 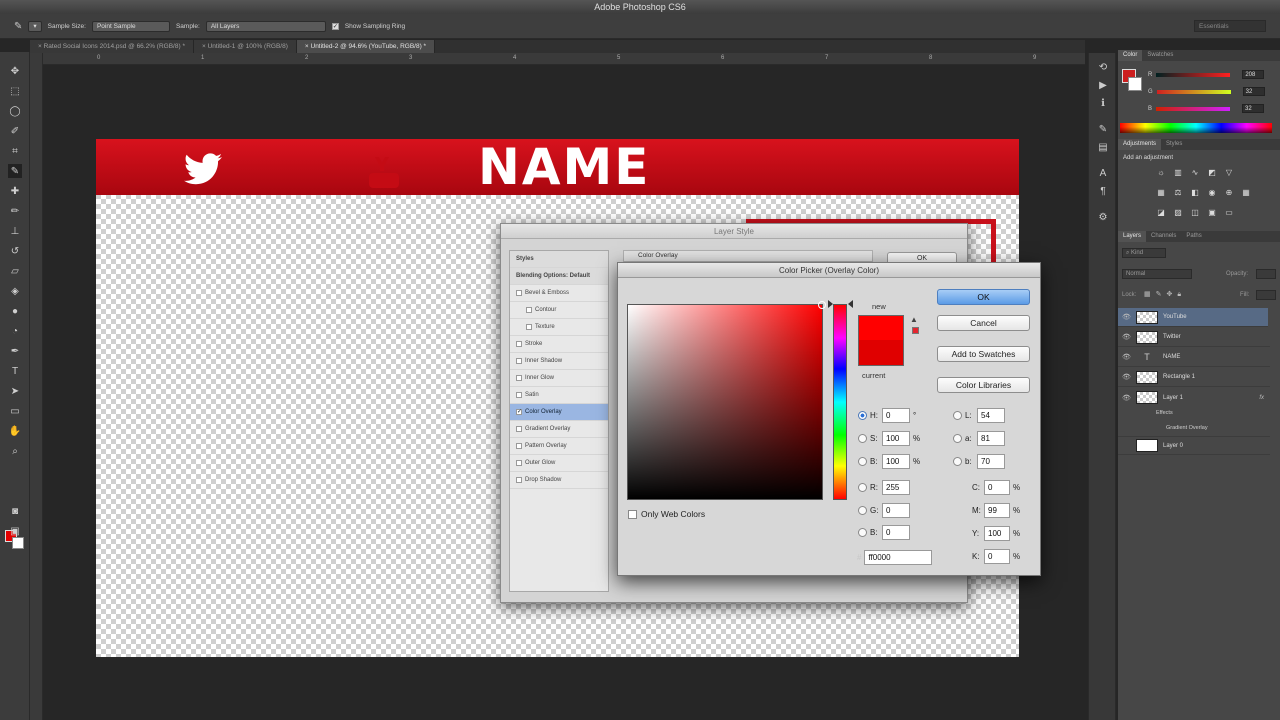 I want to click on paragraph-panel-icon: ¶, so click(x=1103, y=192).